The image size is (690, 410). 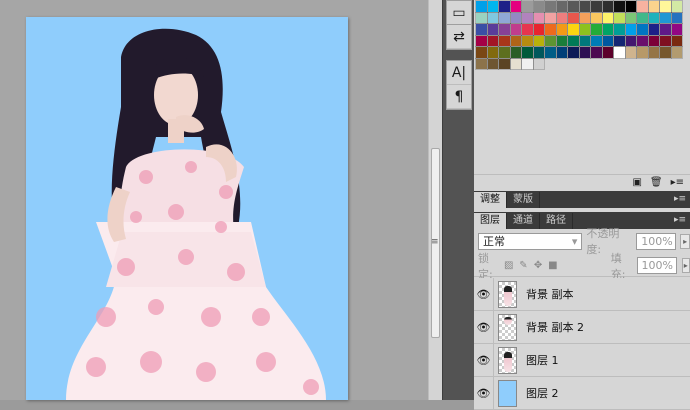 I want to click on vertical-scrollbar, so click(x=435, y=200).